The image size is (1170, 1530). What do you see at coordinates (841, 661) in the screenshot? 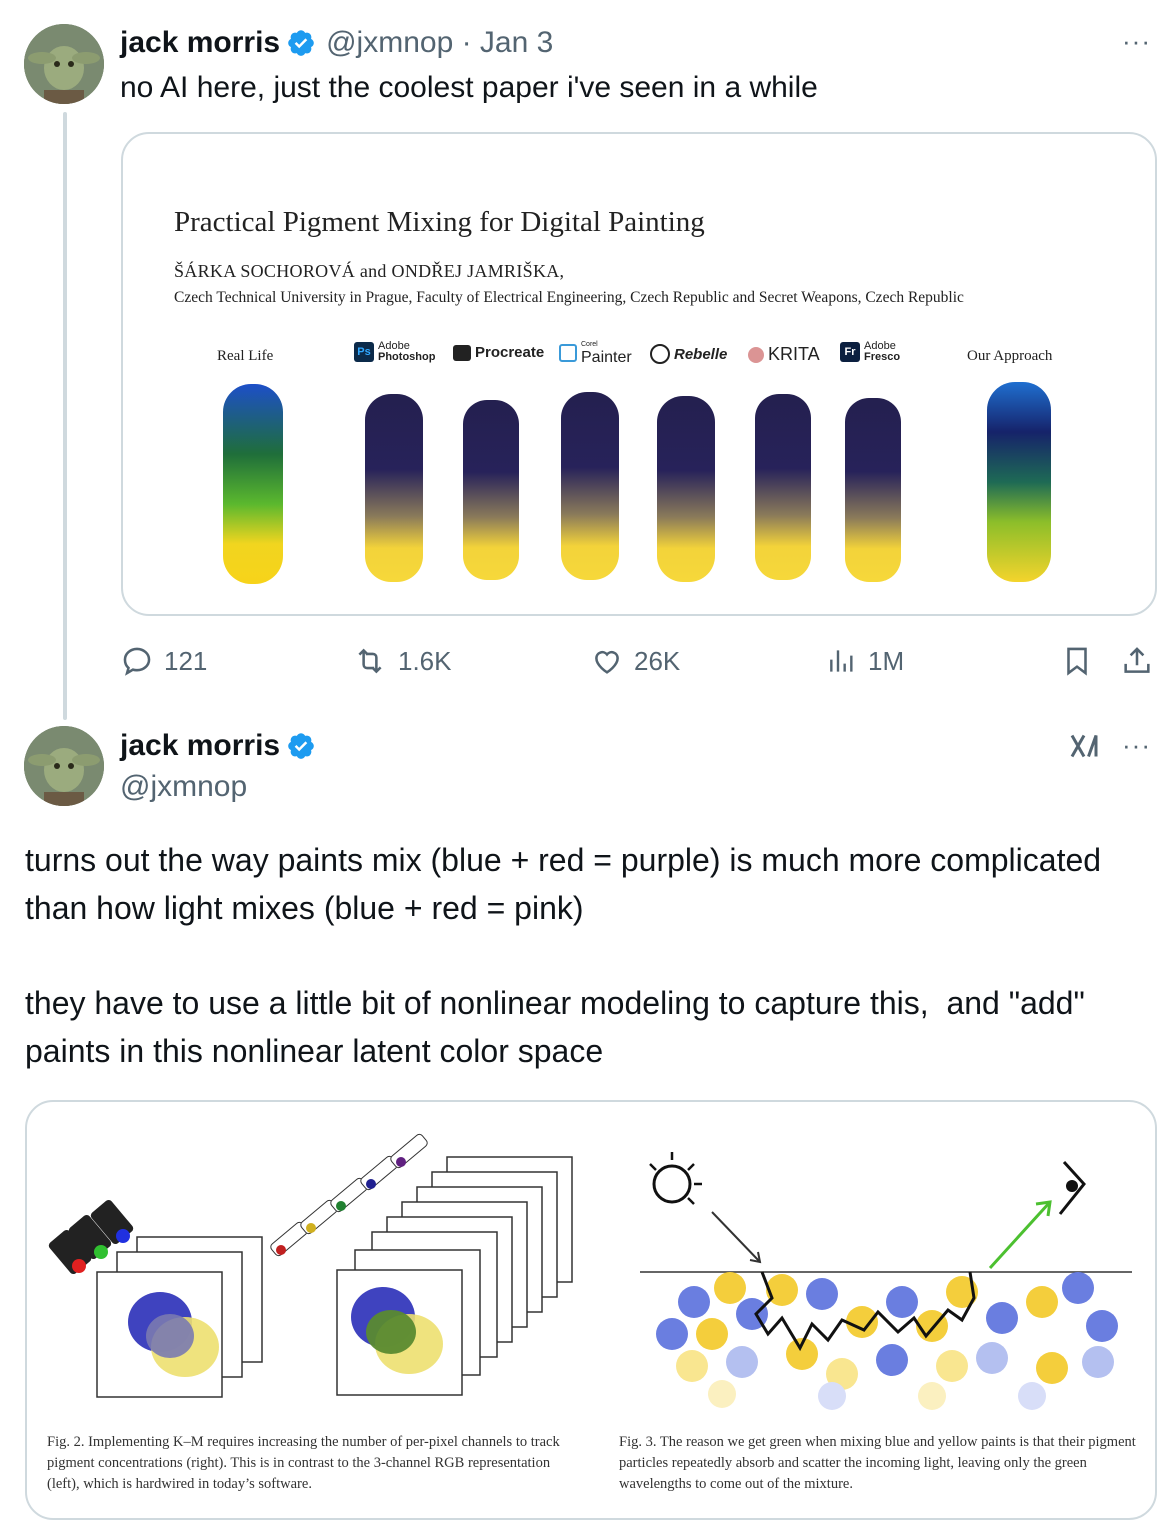
I see `views-icon` at bounding box center [841, 661].